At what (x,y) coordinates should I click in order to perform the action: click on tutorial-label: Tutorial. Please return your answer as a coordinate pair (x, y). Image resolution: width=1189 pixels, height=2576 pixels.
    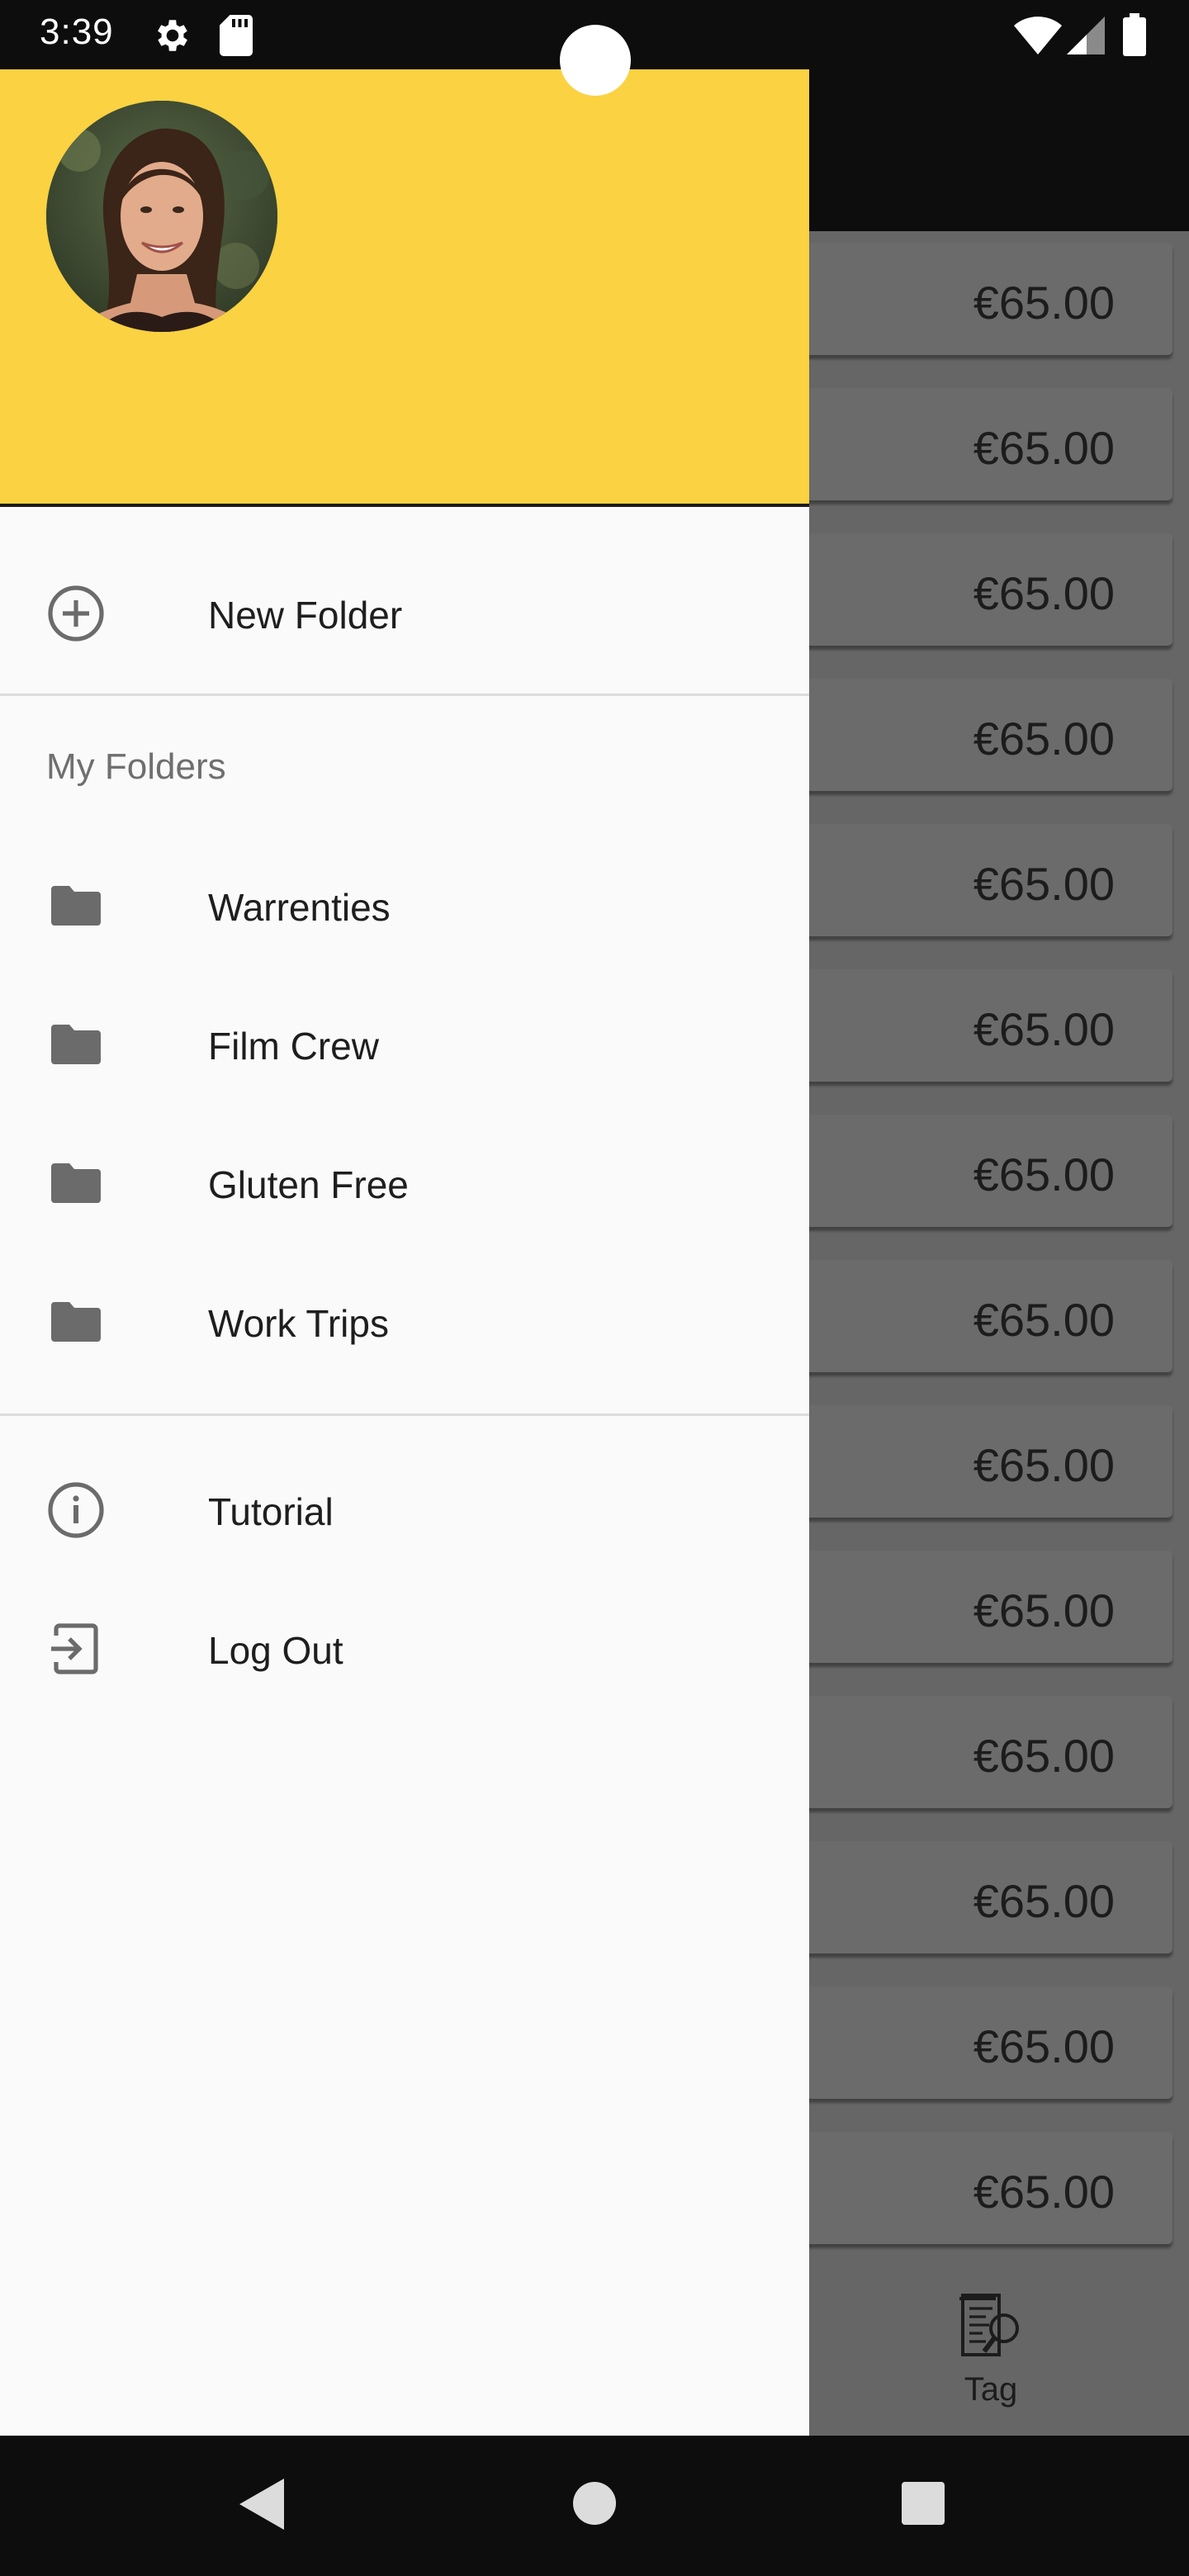
    Looking at the image, I should click on (271, 1511).